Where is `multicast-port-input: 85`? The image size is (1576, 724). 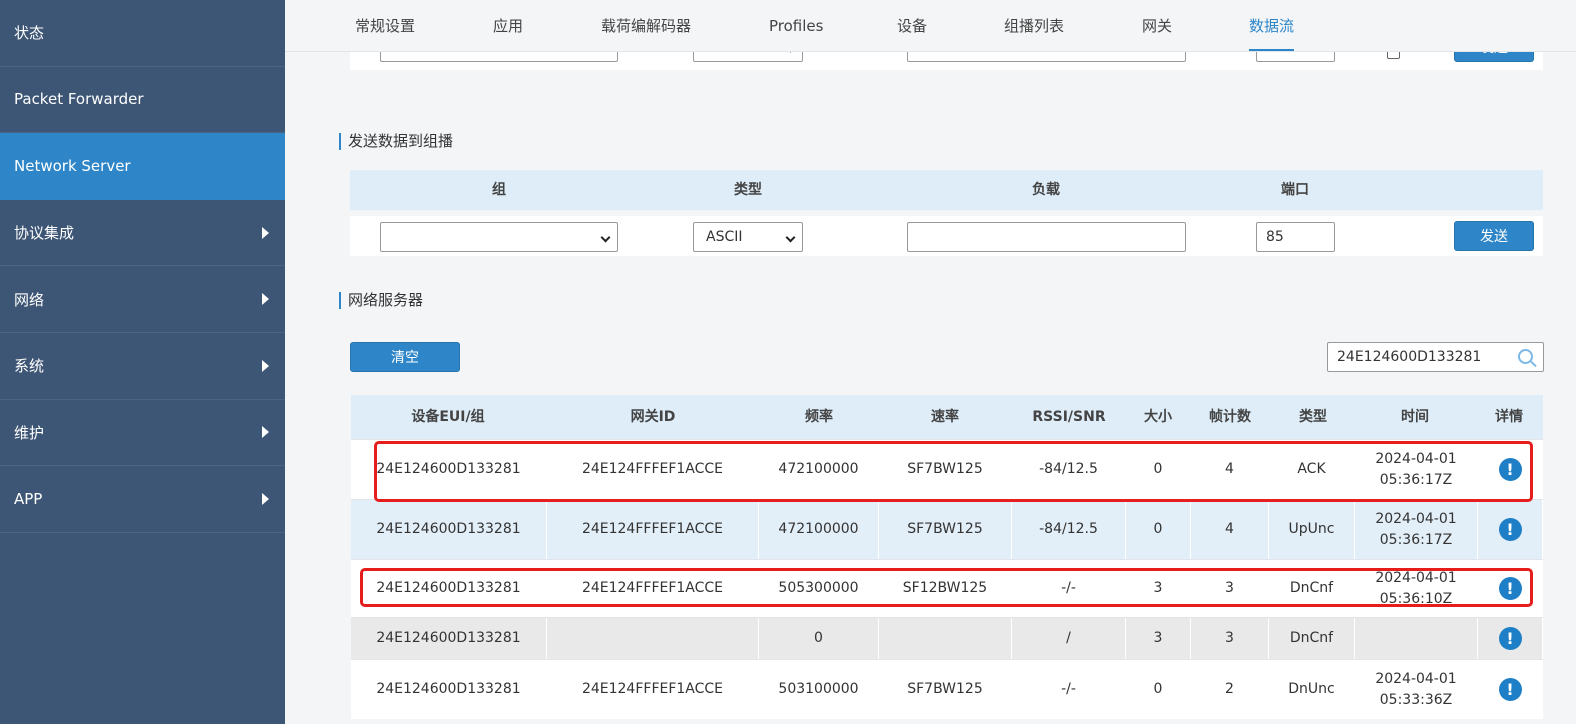
multicast-port-input: 85 is located at coordinates (1295, 237).